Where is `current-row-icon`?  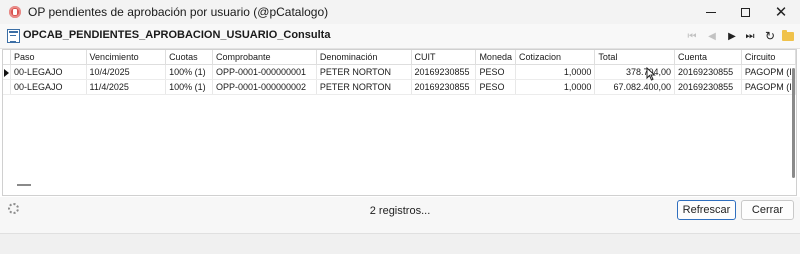 current-row-icon is located at coordinates (6, 72).